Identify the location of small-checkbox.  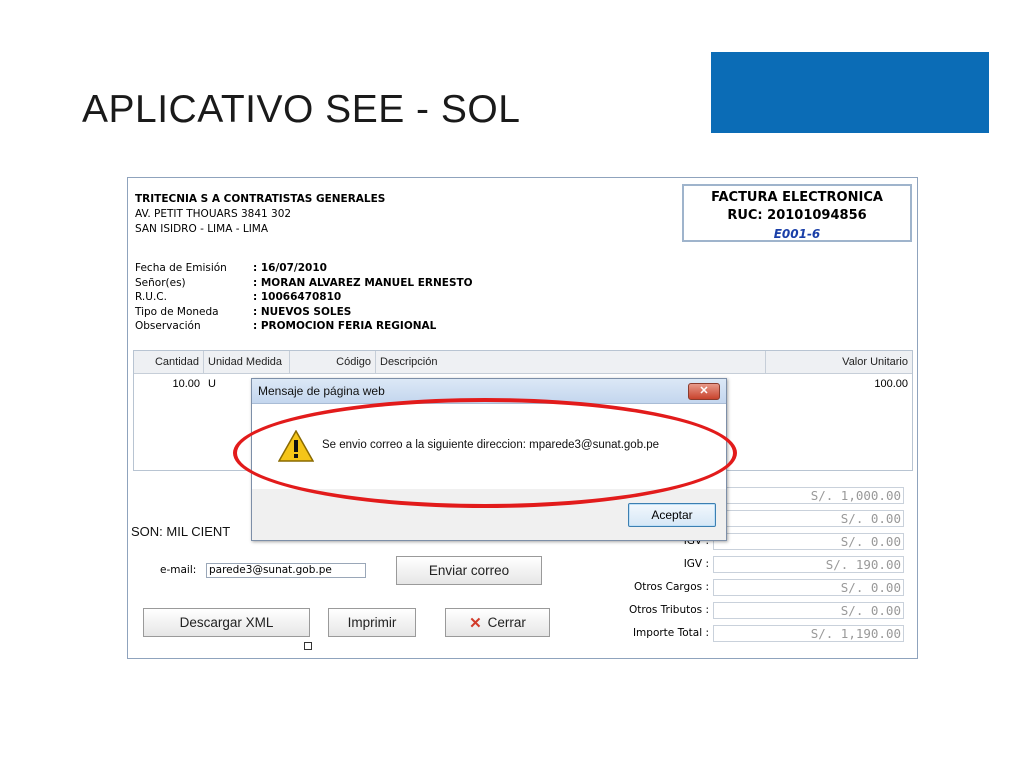
(308, 646).